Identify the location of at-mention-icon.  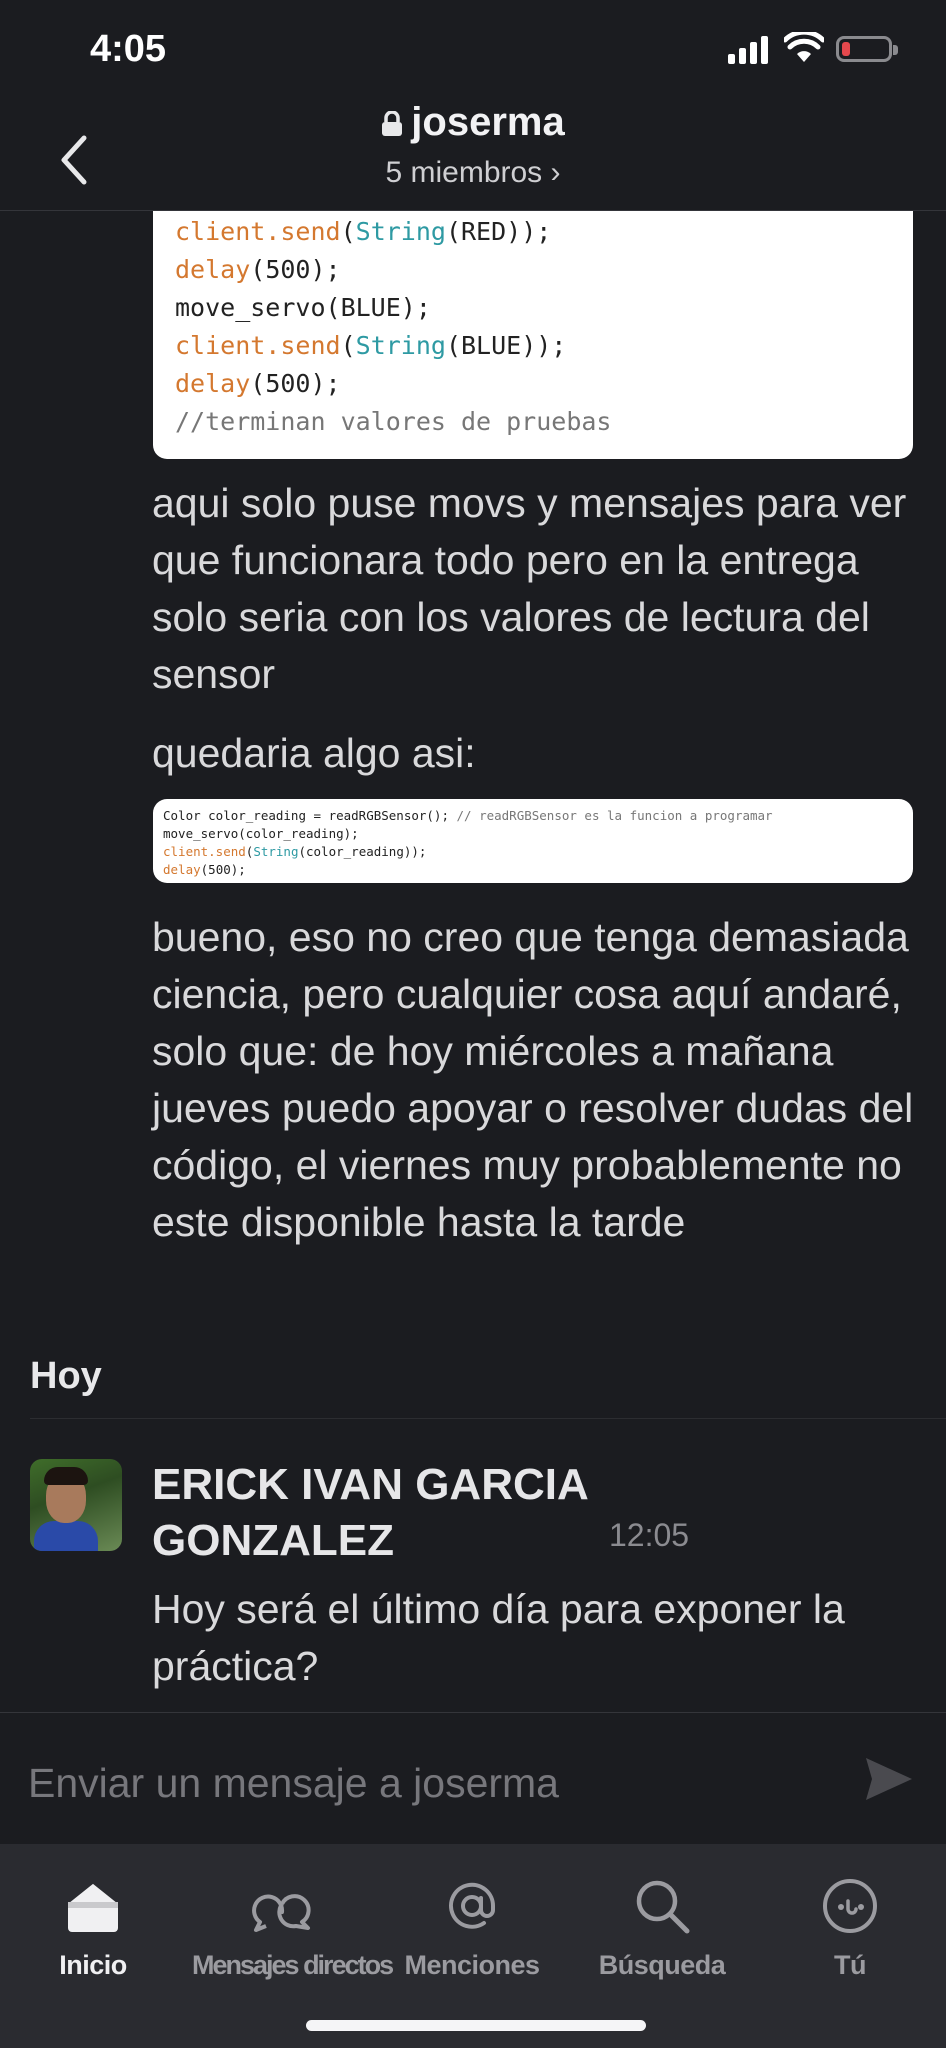
(472, 1905).